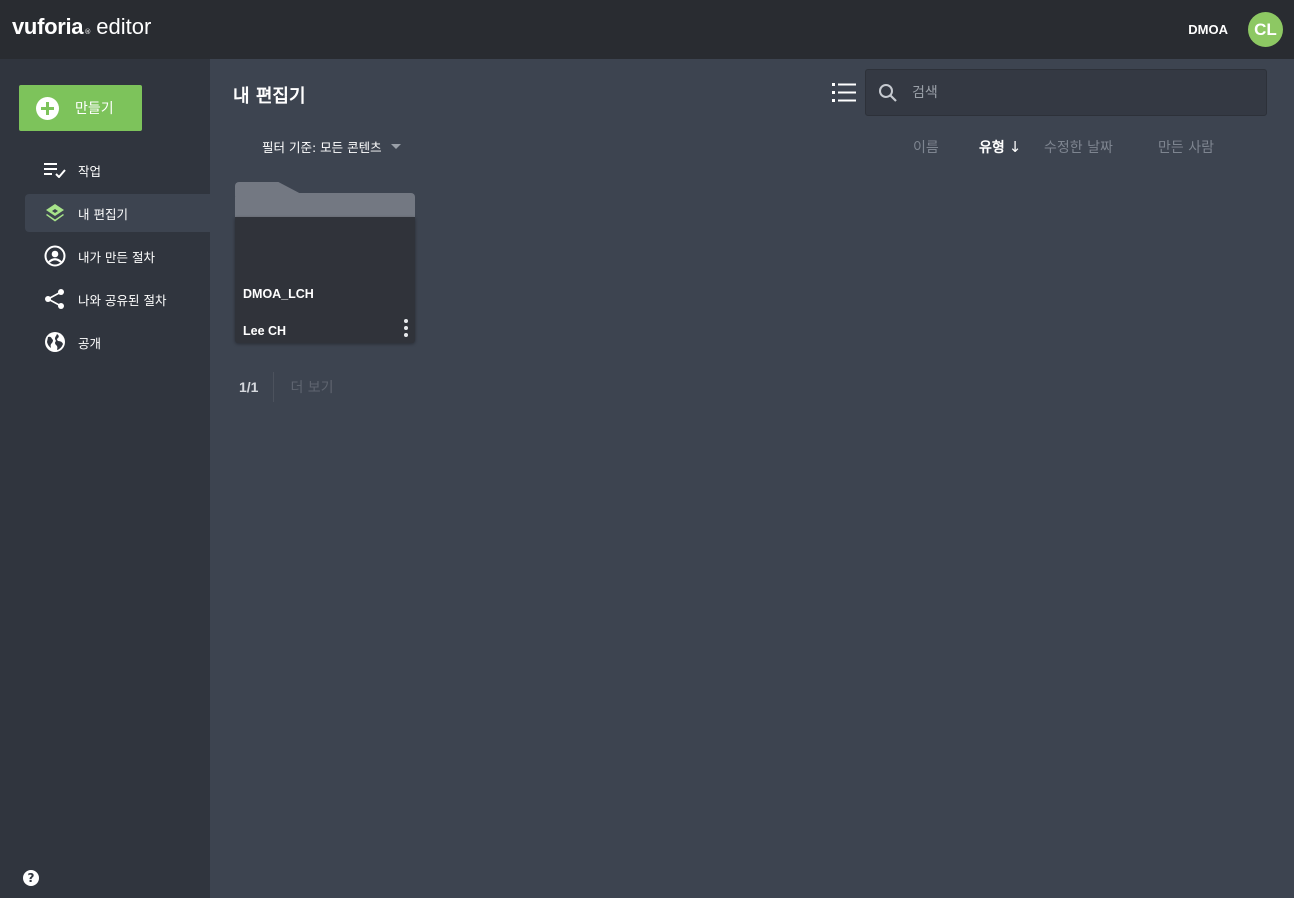 Image resolution: width=1294 pixels, height=898 pixels. What do you see at coordinates (992, 148) in the screenshot?
I see `sort-type-label: 유형` at bounding box center [992, 148].